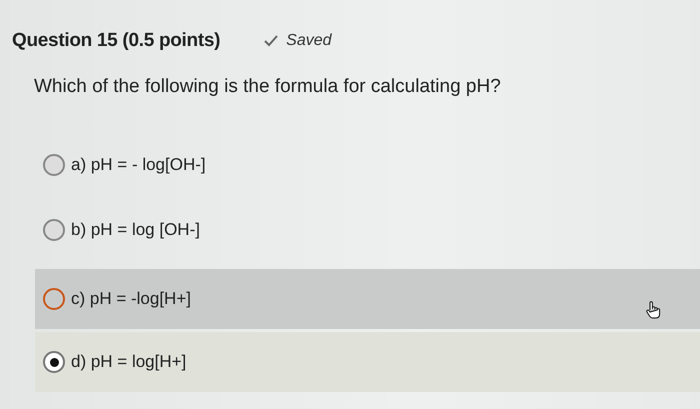 The image size is (700, 409). Describe the element at coordinates (309, 41) in the screenshot. I see `saved-status: Saved` at that location.